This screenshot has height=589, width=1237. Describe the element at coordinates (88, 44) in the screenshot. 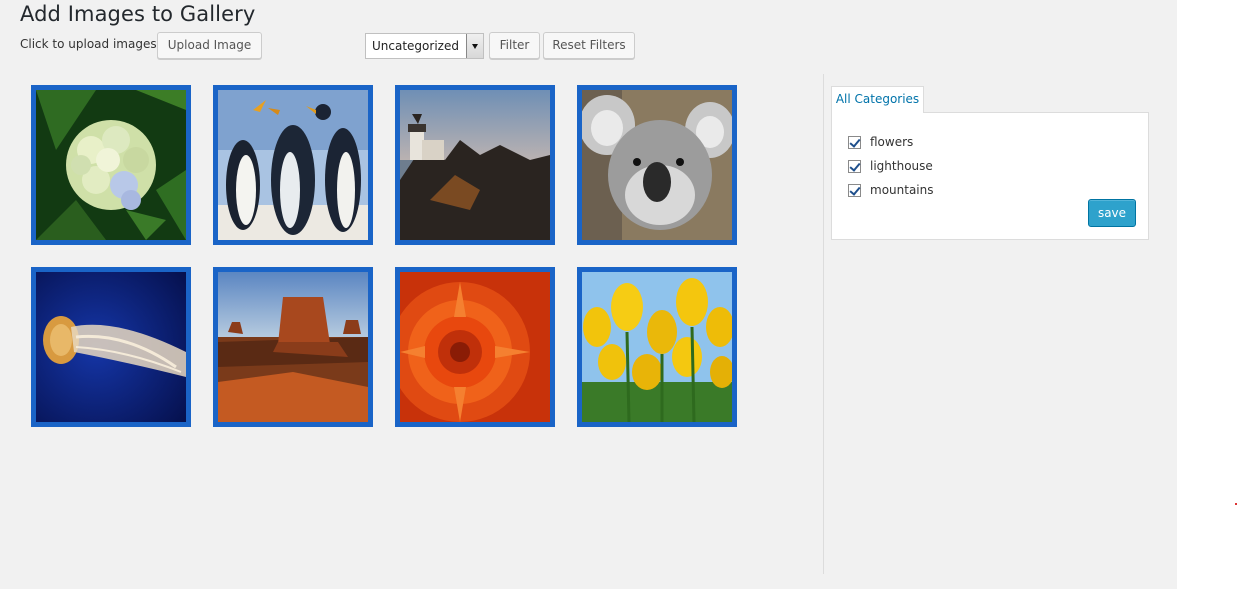

I see `upload-hint: Click to upload images` at that location.